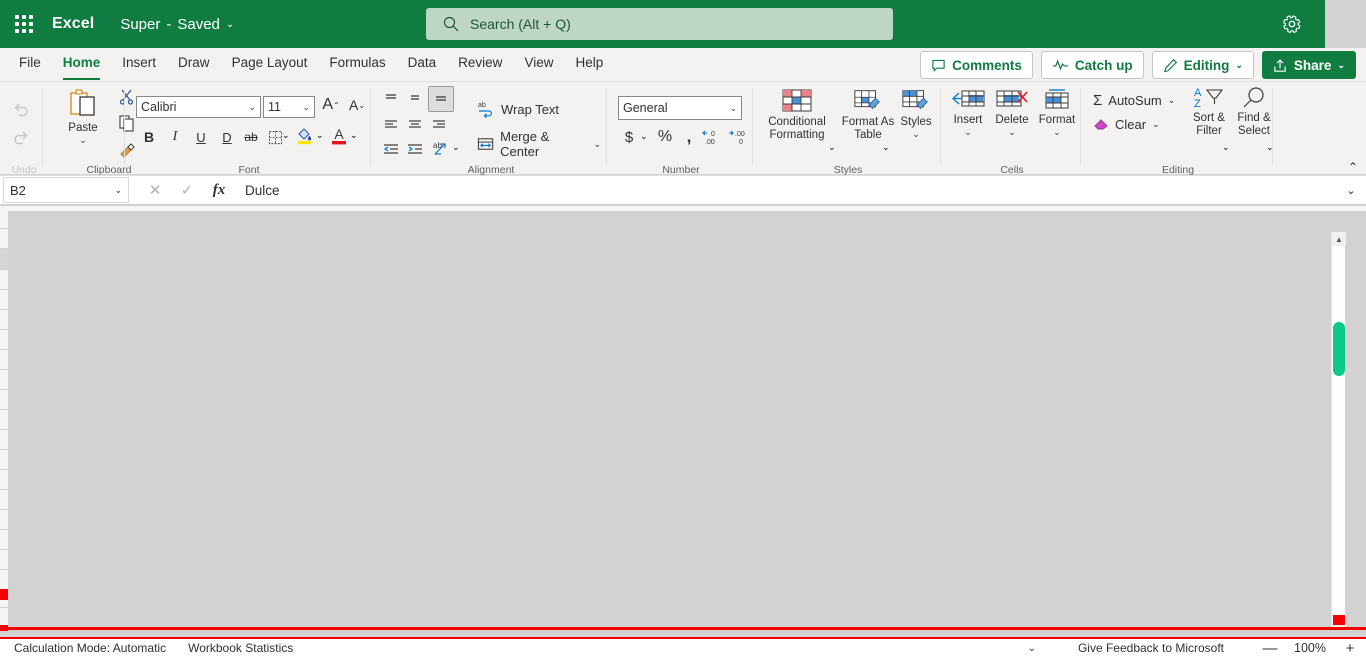 Image resolution: width=1366 pixels, height=657 pixels. What do you see at coordinates (1032, 648) in the screenshot?
I see `status-options-chevron-icon: ⌄` at bounding box center [1032, 648].